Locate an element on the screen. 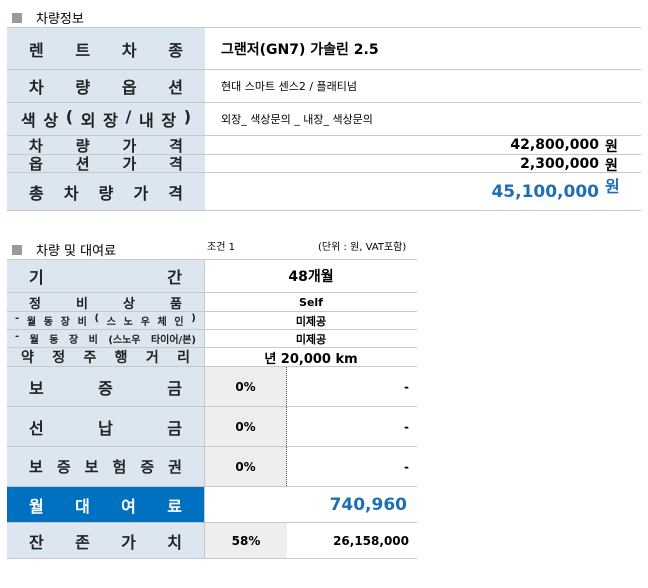 This screenshot has height=588, width=648. unit-note: (단위 : 원, VAT포함) is located at coordinates (362, 247).